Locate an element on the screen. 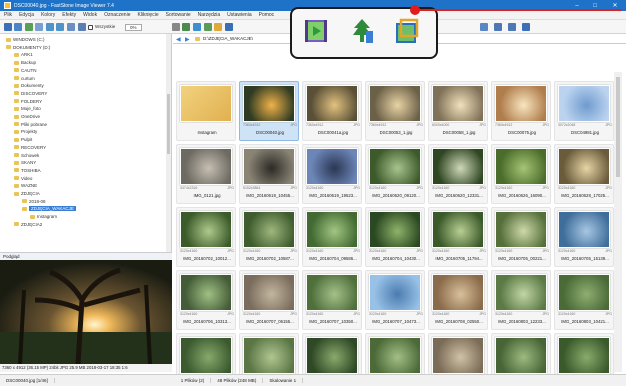 The width and height of the screenshot is (626, 386). tree-item: OneDrive is located at coordinates (27, 116).